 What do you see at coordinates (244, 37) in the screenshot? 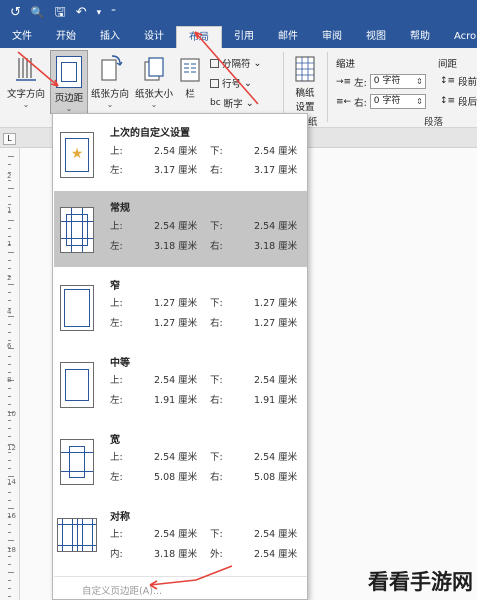
I see `tab-references: 引用` at bounding box center [244, 37].